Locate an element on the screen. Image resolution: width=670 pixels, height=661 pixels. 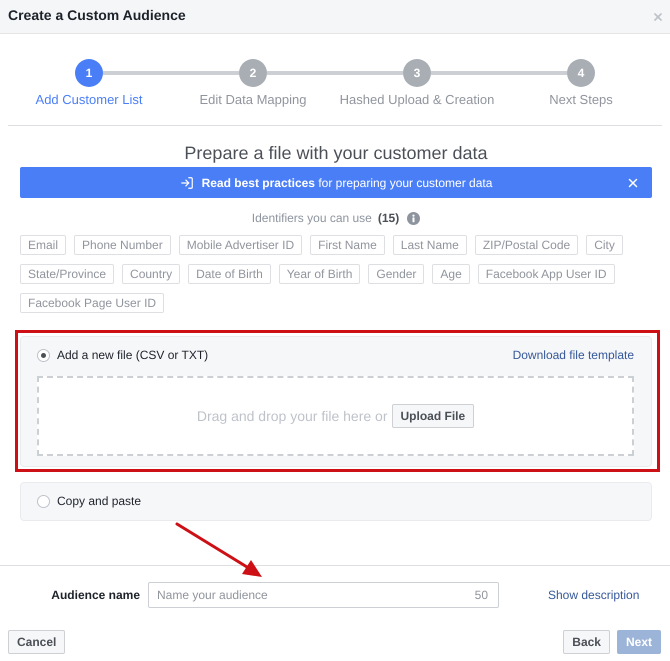
step-number: 3 is located at coordinates (417, 73).